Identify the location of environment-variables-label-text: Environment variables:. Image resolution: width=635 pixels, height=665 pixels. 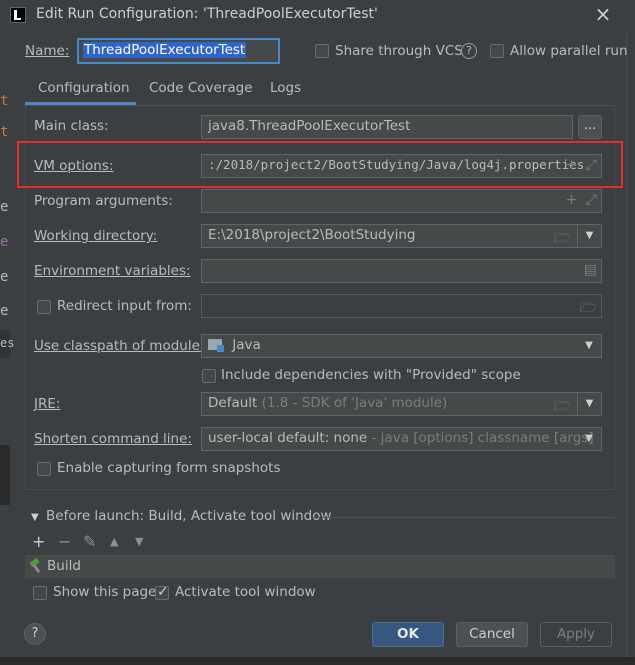
(112, 271).